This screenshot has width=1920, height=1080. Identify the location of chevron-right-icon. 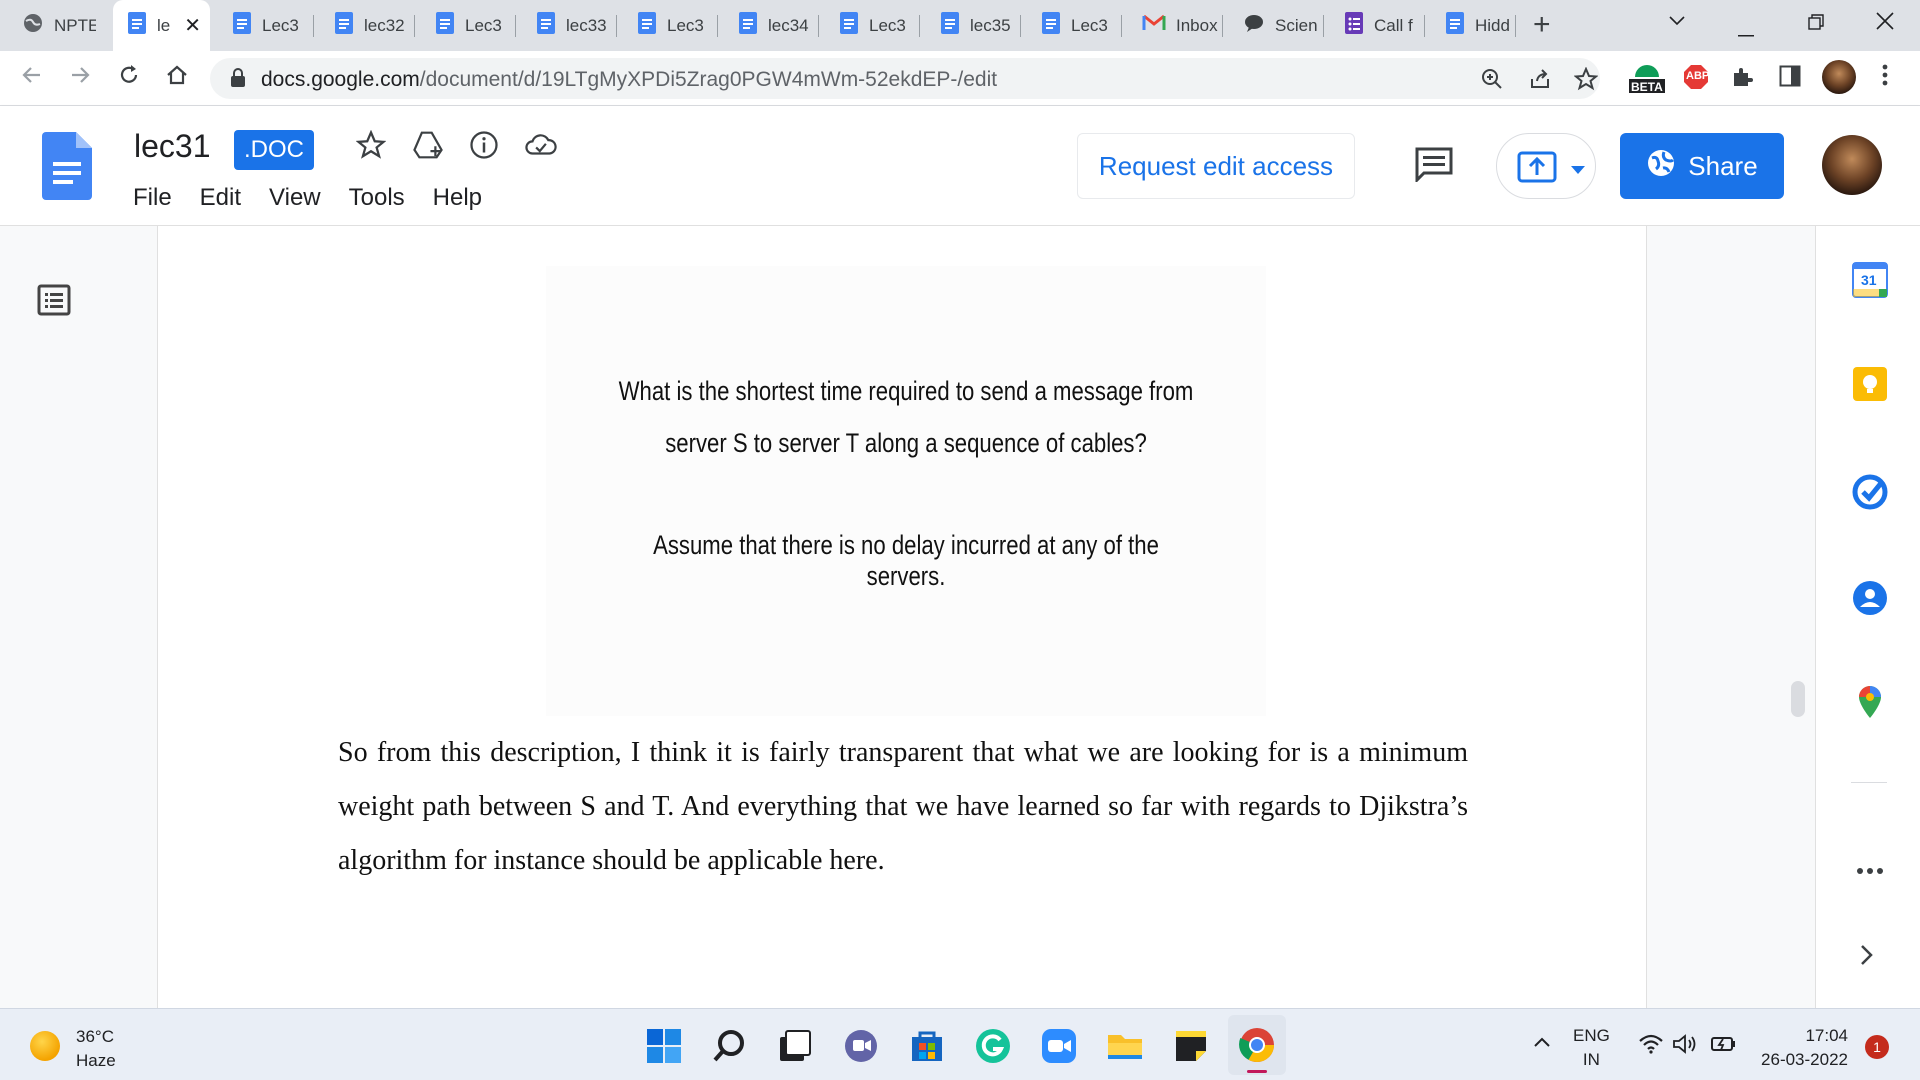
(1867, 957).